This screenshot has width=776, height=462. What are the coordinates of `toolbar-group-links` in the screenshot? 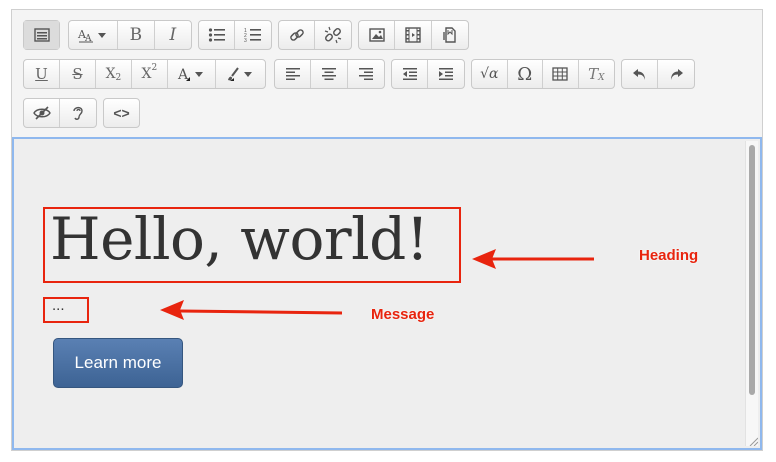 It's located at (315, 35).